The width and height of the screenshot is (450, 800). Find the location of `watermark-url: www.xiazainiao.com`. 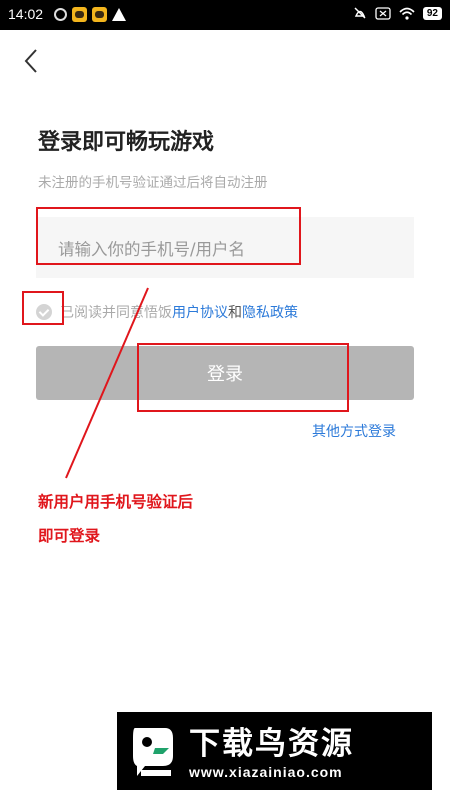

watermark-url: www.xiazainiao.com is located at coordinates (266, 772).